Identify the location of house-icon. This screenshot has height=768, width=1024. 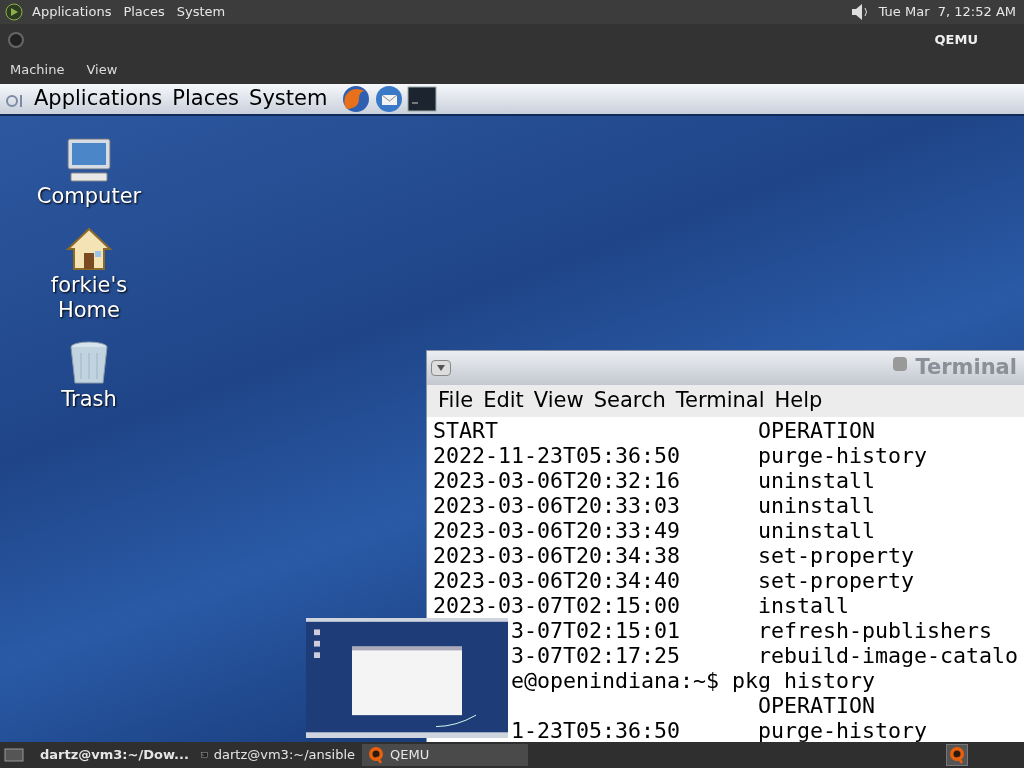
(89, 249).